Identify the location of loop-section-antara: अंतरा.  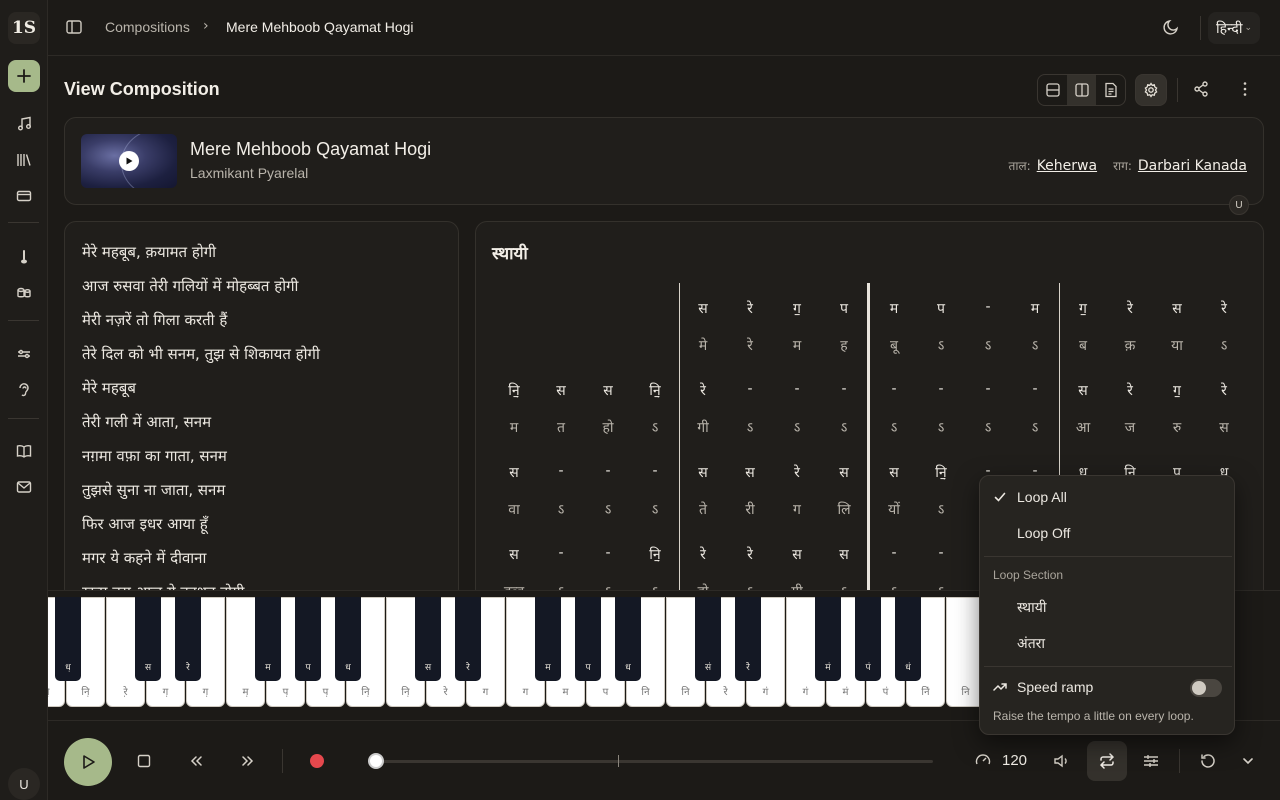
(1107, 642).